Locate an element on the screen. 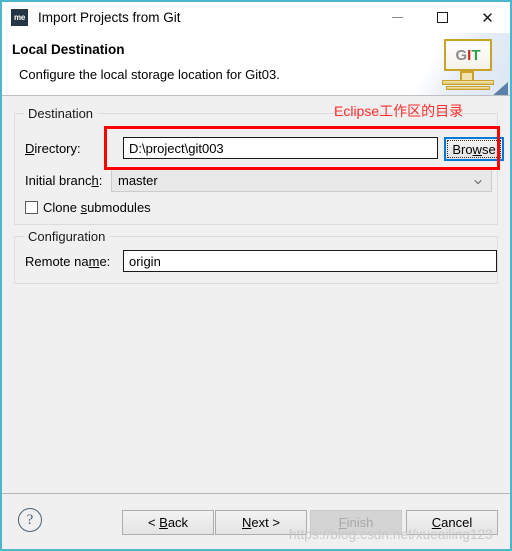 This screenshot has width=512, height=551. title-bar: me Import Projects from Git ✕ is located at coordinates (256, 17).